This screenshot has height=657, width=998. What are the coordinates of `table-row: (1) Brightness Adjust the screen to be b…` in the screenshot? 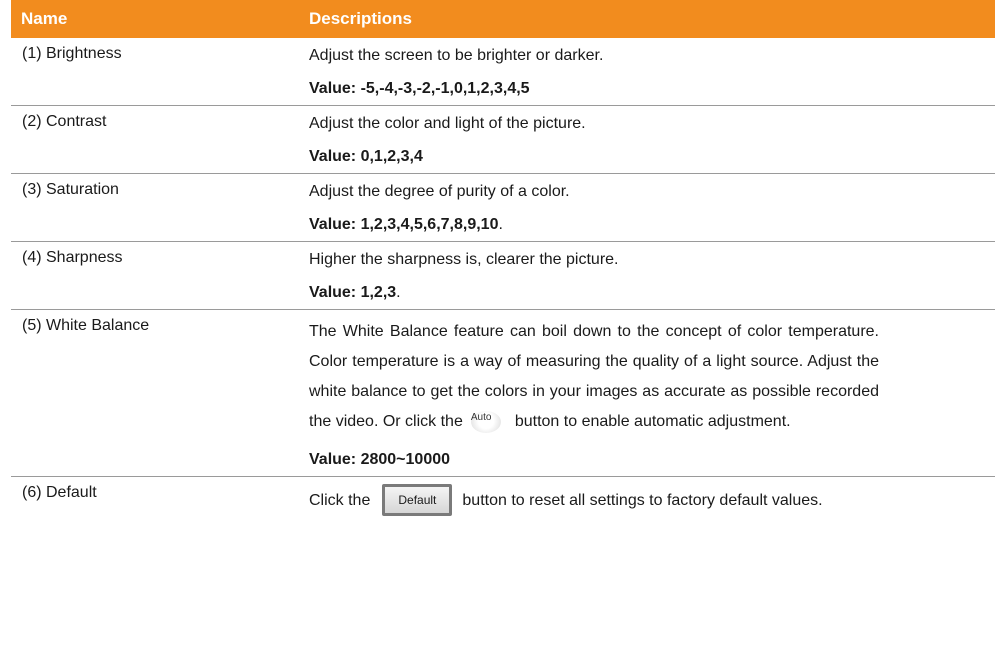 It's located at (503, 72).